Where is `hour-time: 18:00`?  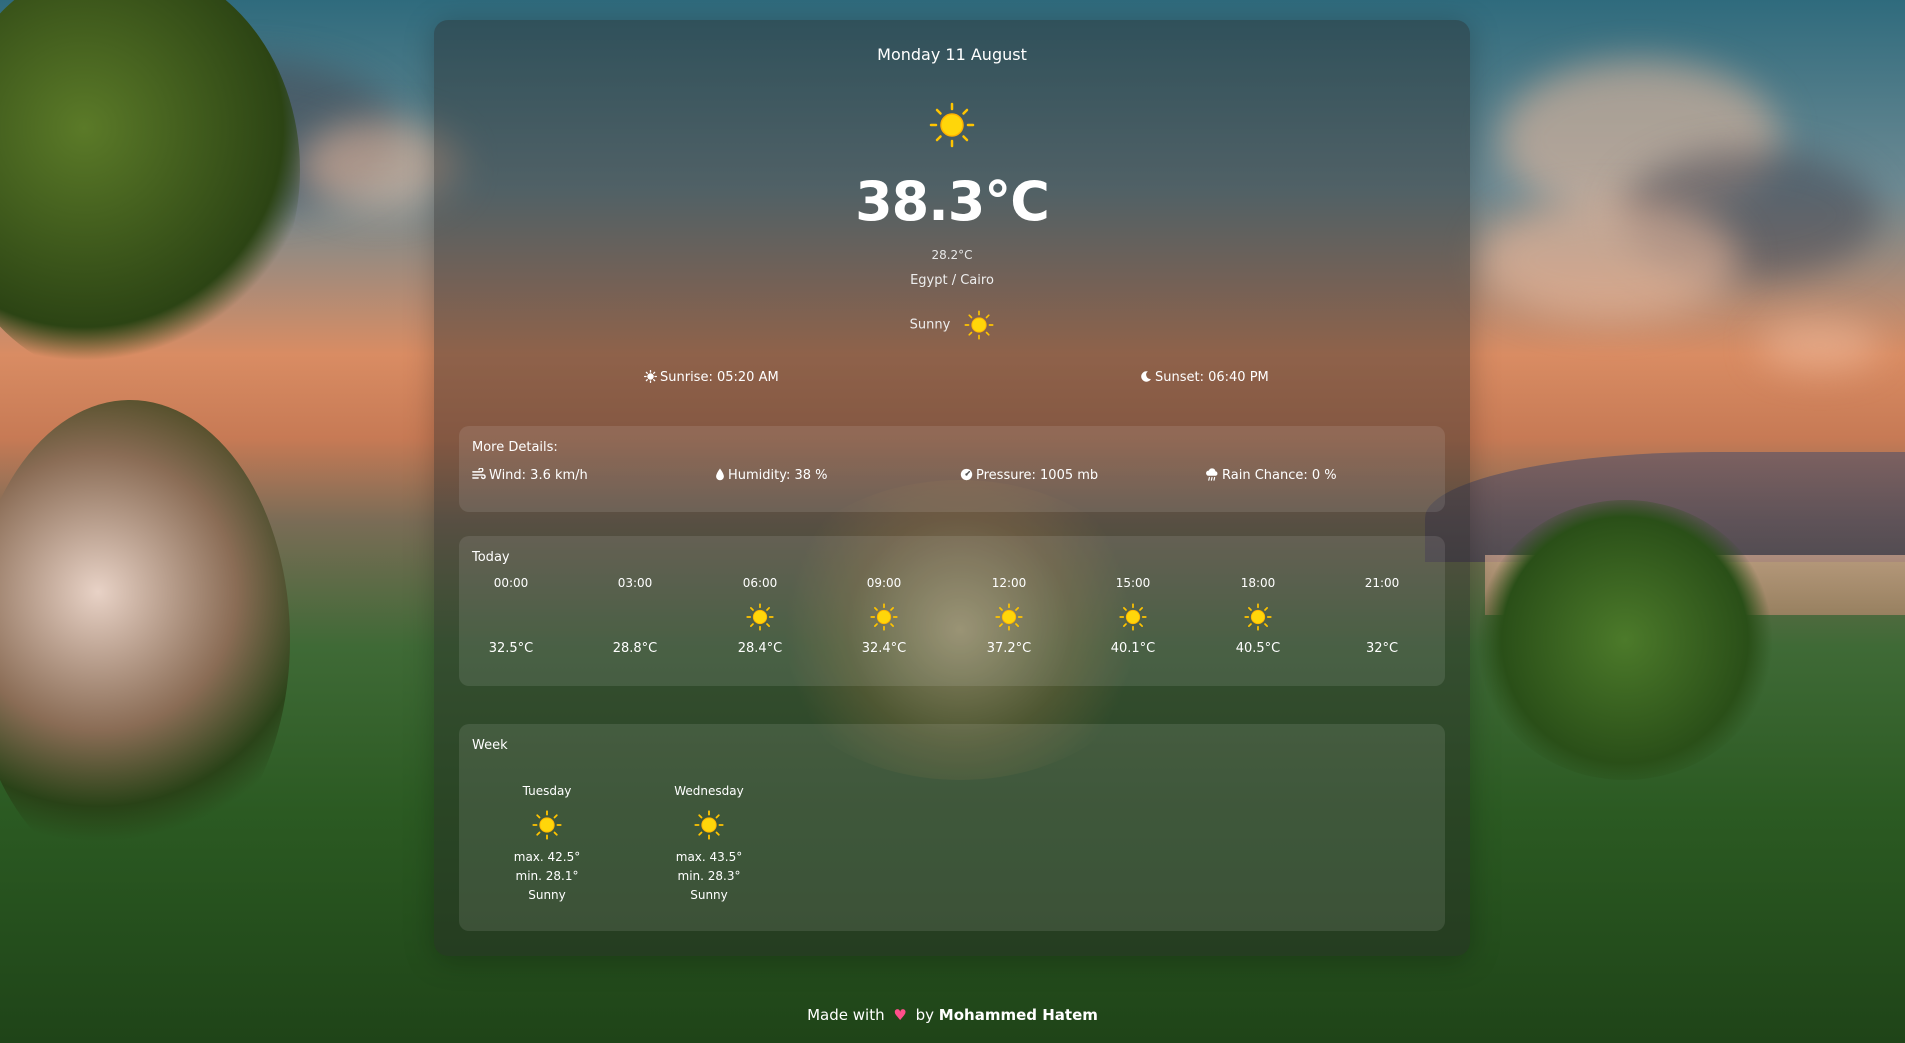
hour-time: 18:00 is located at coordinates (1258, 583).